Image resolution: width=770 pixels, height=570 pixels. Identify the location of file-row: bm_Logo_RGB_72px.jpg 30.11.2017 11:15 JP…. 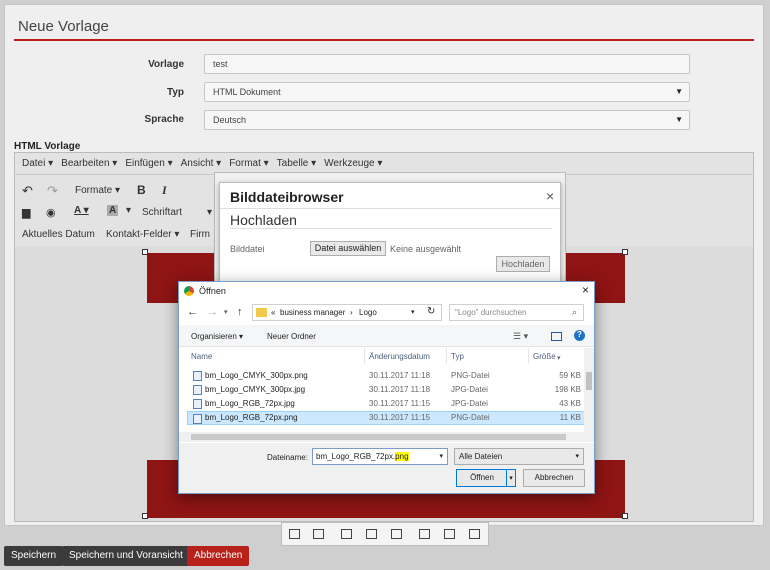
(386, 404).